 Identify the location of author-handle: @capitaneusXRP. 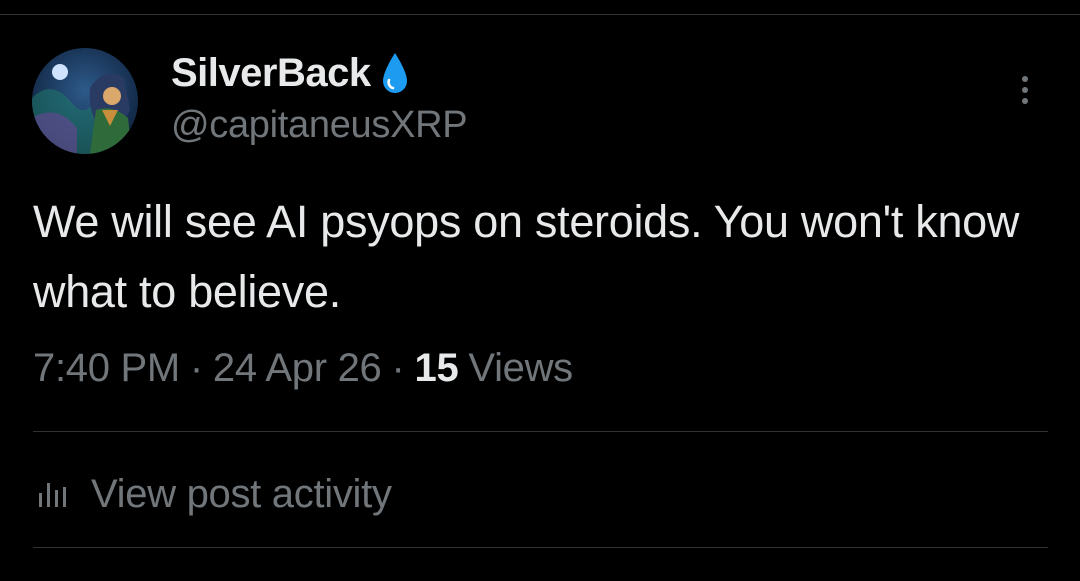
(319, 125).